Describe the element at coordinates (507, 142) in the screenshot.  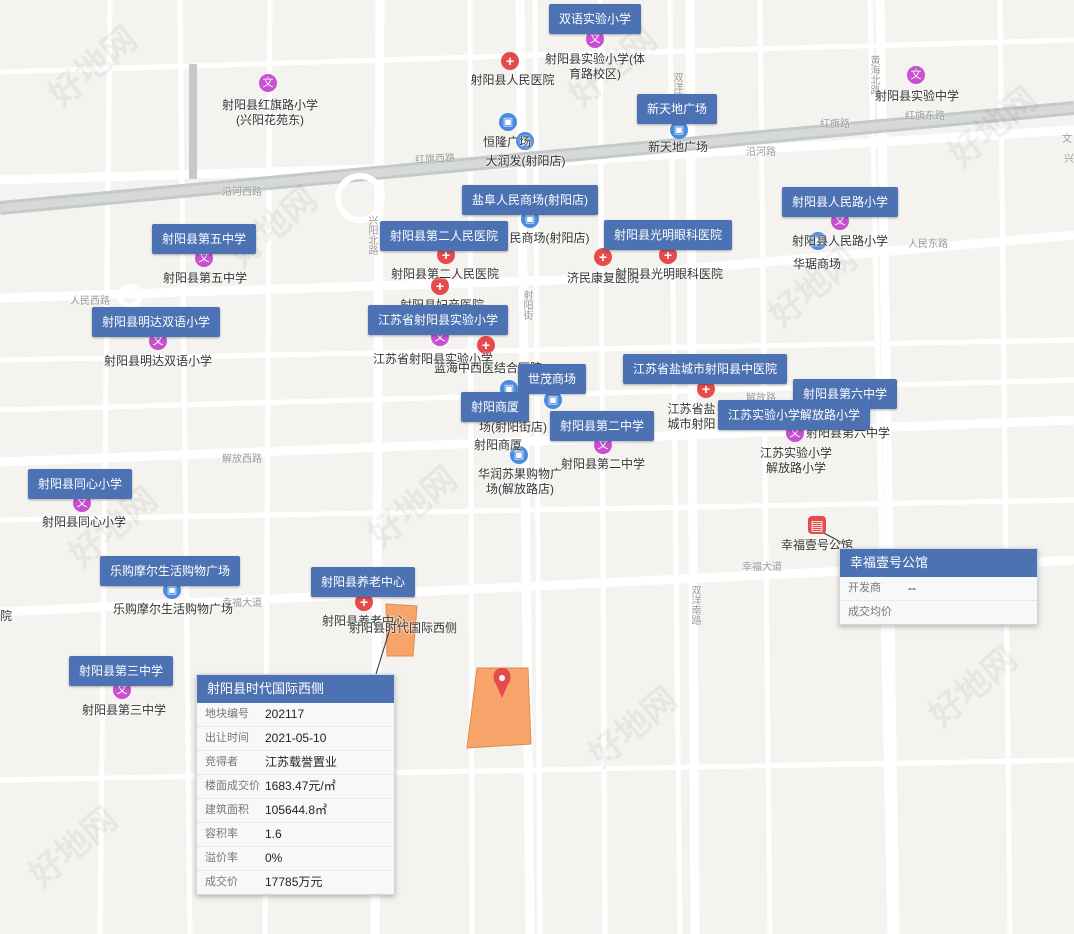
I see `poi-label: 恒隆广场` at that location.